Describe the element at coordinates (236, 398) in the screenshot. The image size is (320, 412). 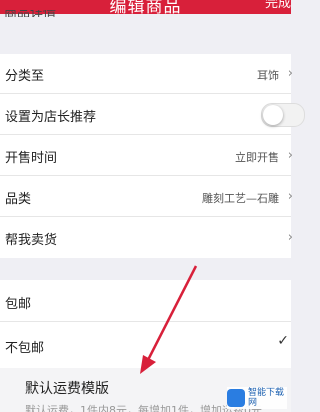
I see `logo-icon` at that location.